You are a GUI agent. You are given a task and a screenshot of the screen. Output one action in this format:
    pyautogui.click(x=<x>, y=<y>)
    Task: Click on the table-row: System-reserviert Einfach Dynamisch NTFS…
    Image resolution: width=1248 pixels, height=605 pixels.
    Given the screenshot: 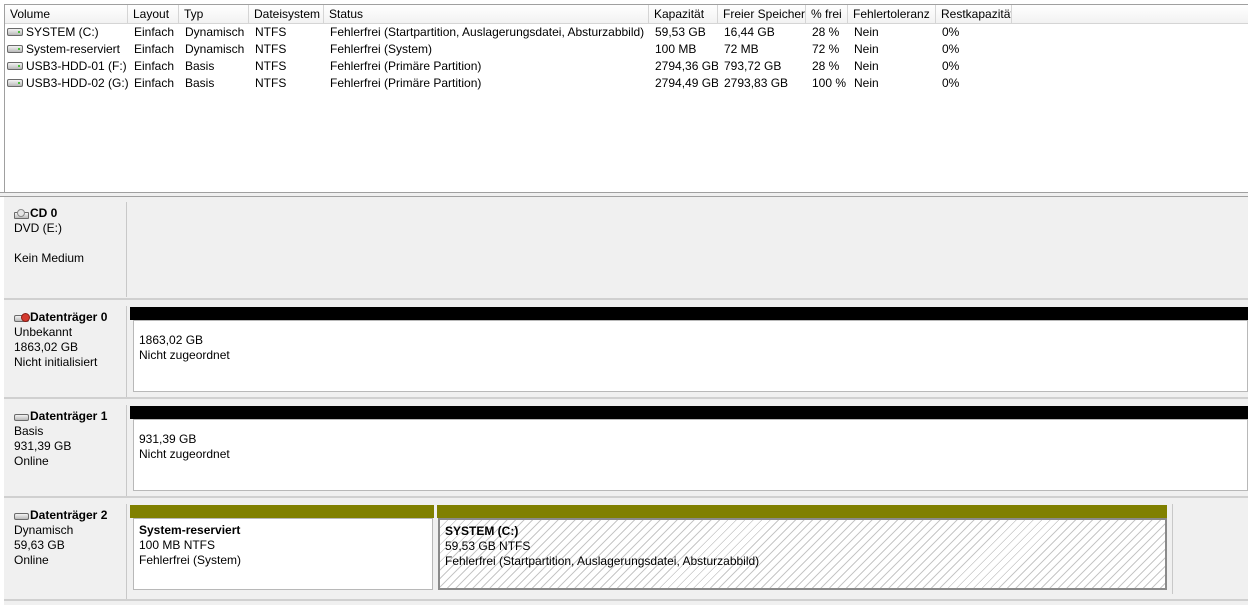 What is the action you would take?
    pyautogui.click(x=626, y=49)
    